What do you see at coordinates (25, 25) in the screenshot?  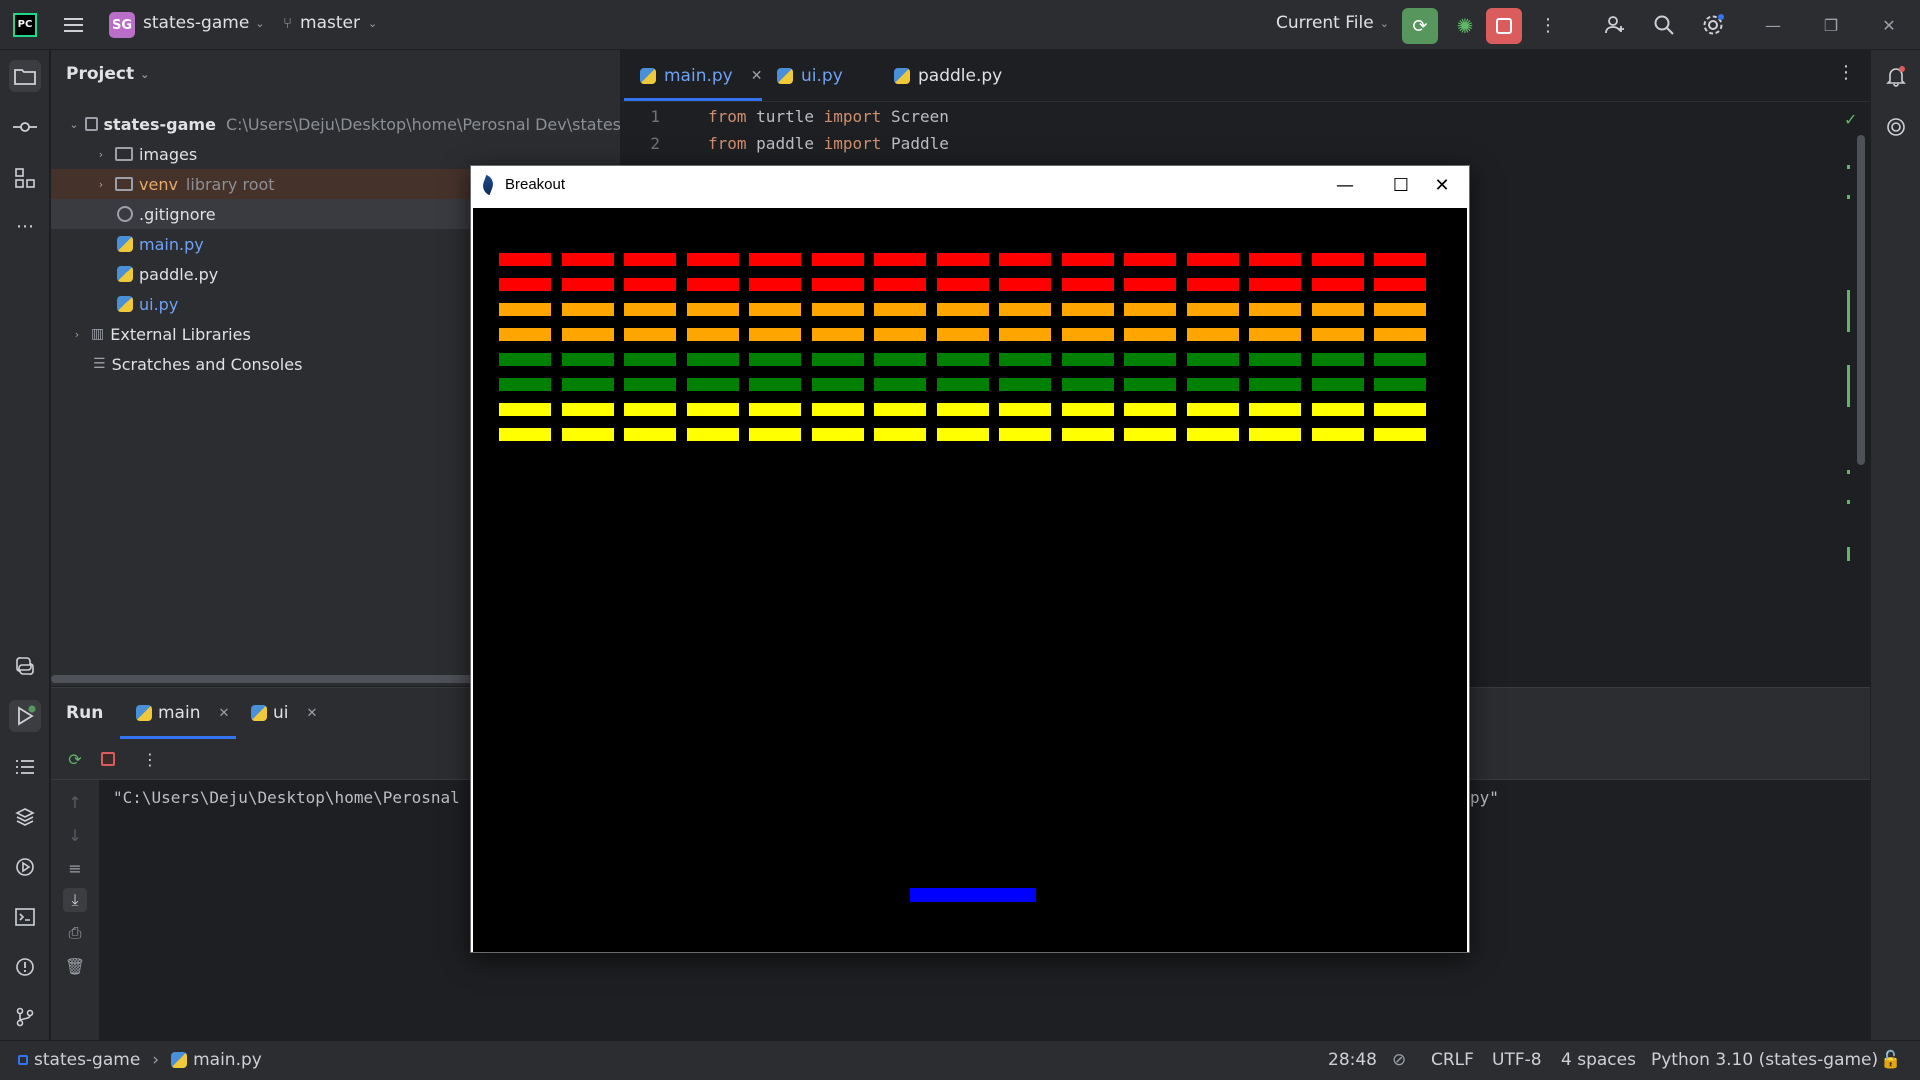 I see `pycharm-logo: PC` at bounding box center [25, 25].